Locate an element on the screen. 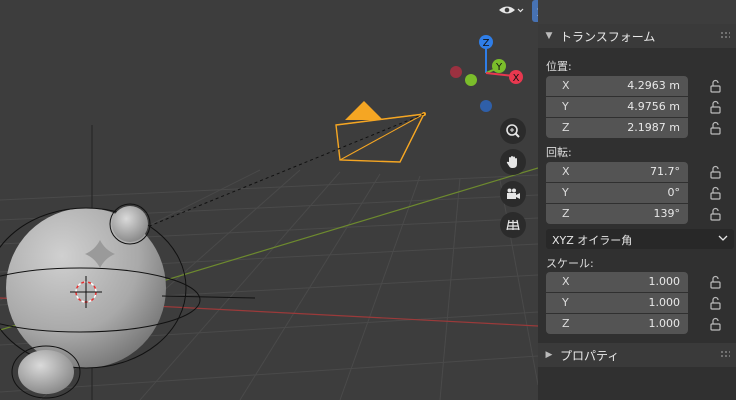  properties-panel-header: ▶ プロパティ is located at coordinates (637, 355).